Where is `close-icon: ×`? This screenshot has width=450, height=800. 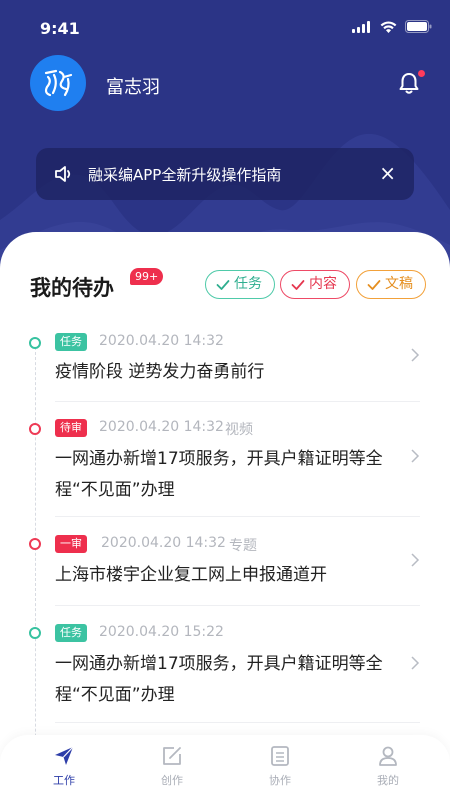 close-icon: × is located at coordinates (387, 173).